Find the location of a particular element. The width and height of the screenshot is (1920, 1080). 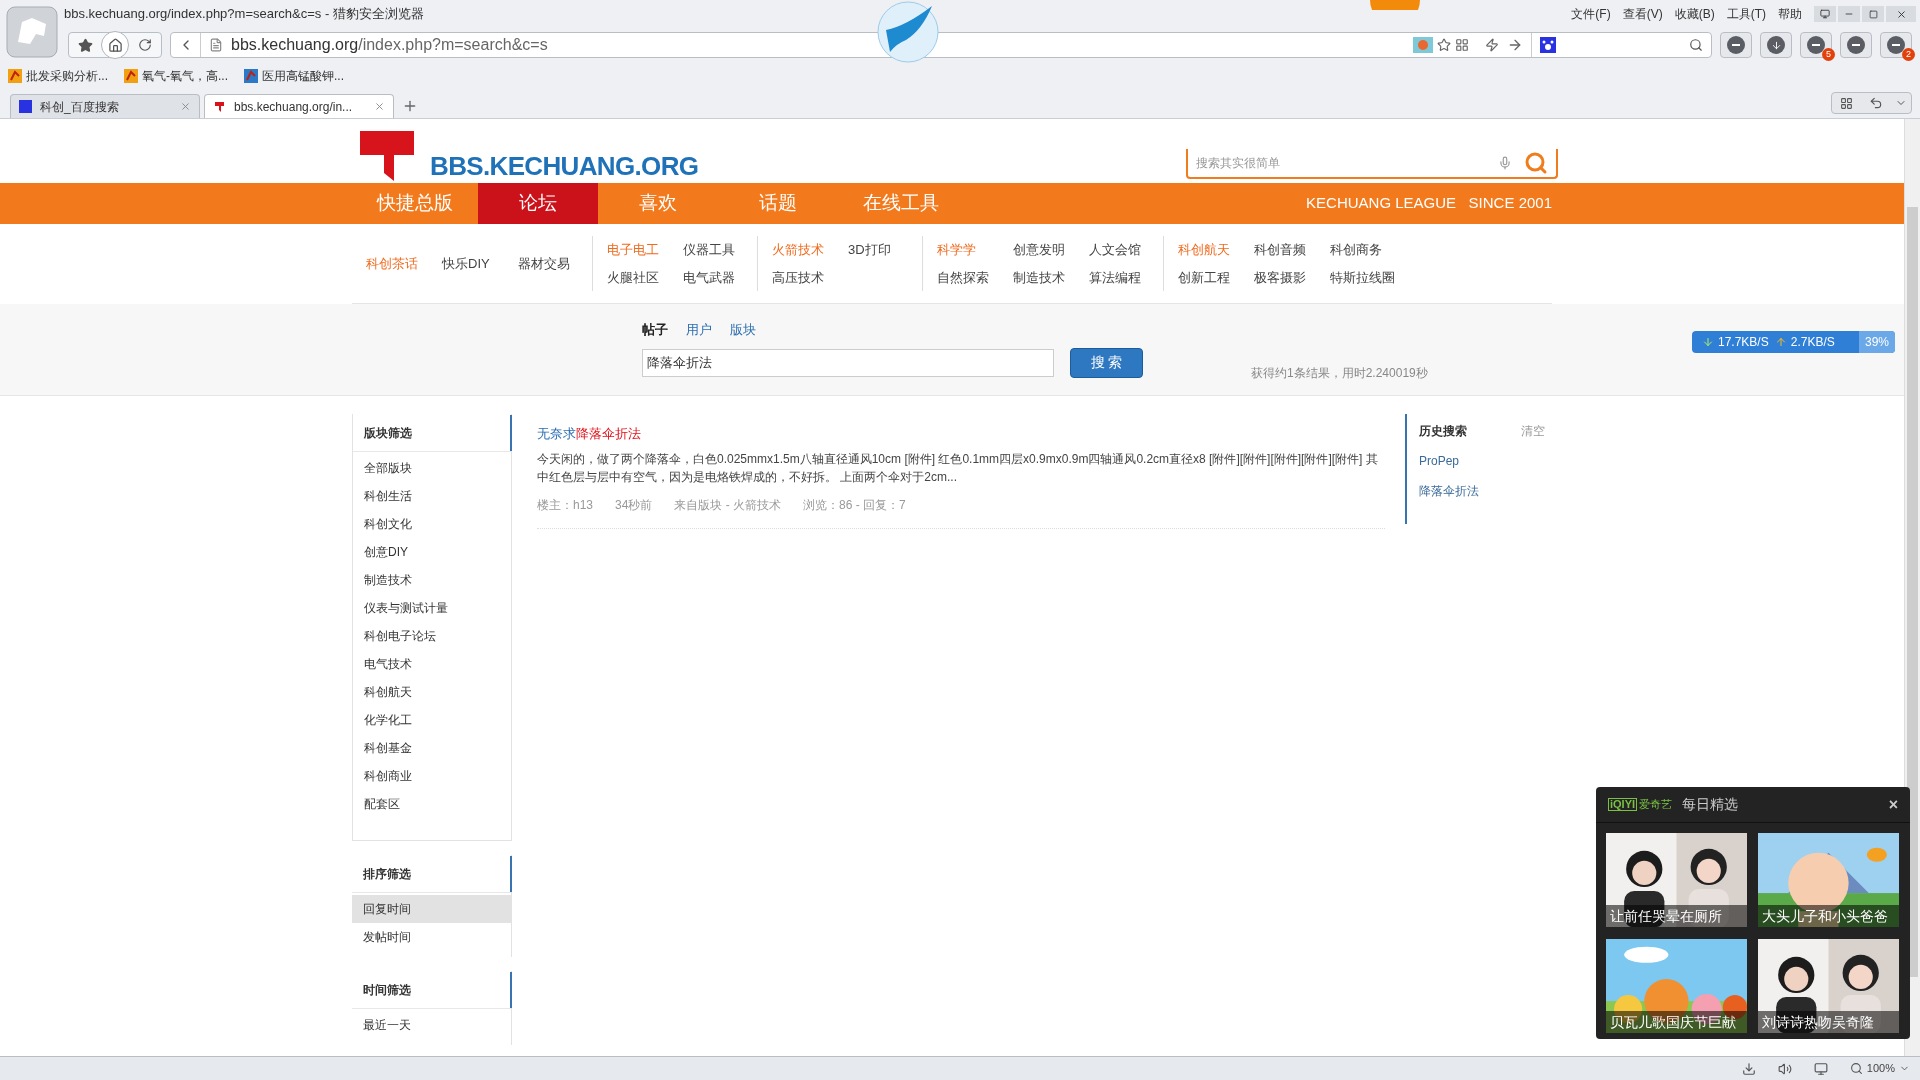

subnav-link: 人文会馆 is located at coordinates (1119, 250).